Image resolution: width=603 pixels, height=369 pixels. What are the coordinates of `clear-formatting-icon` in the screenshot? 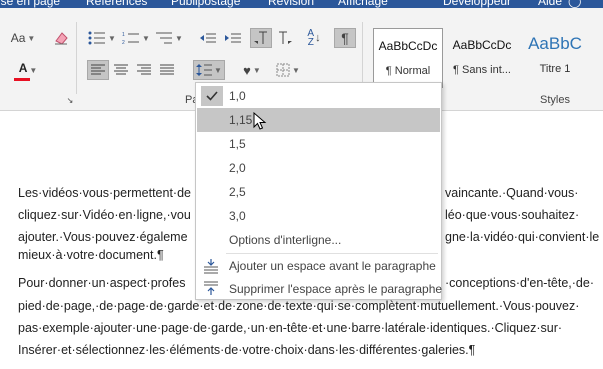 It's located at (61, 38).